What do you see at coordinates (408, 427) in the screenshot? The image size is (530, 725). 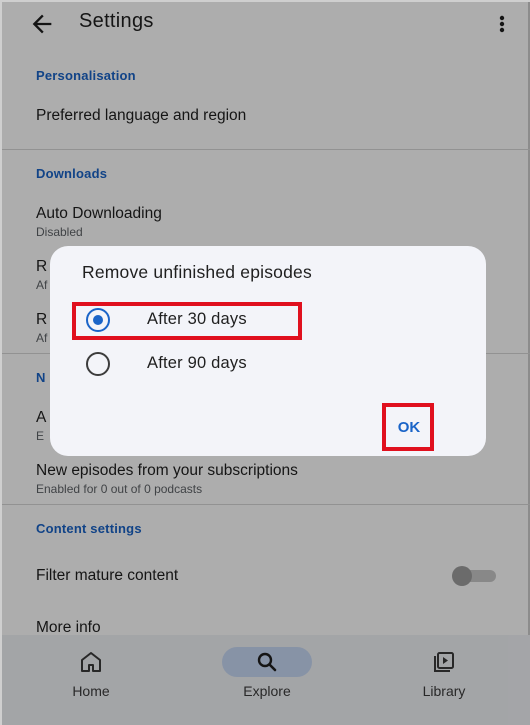 I see `highlight-box-ok` at bounding box center [408, 427].